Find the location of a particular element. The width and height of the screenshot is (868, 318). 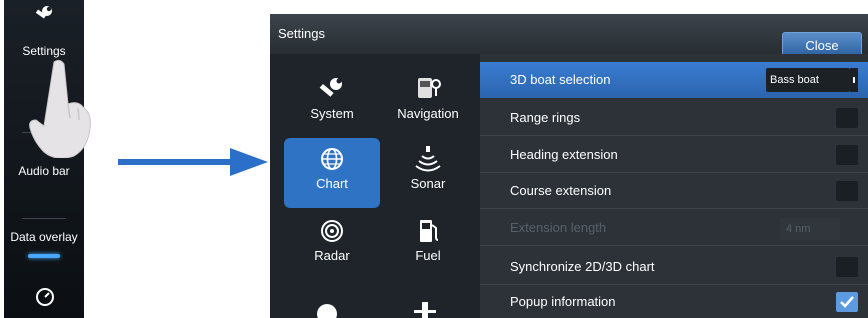

navigation-icon is located at coordinates (429, 88).